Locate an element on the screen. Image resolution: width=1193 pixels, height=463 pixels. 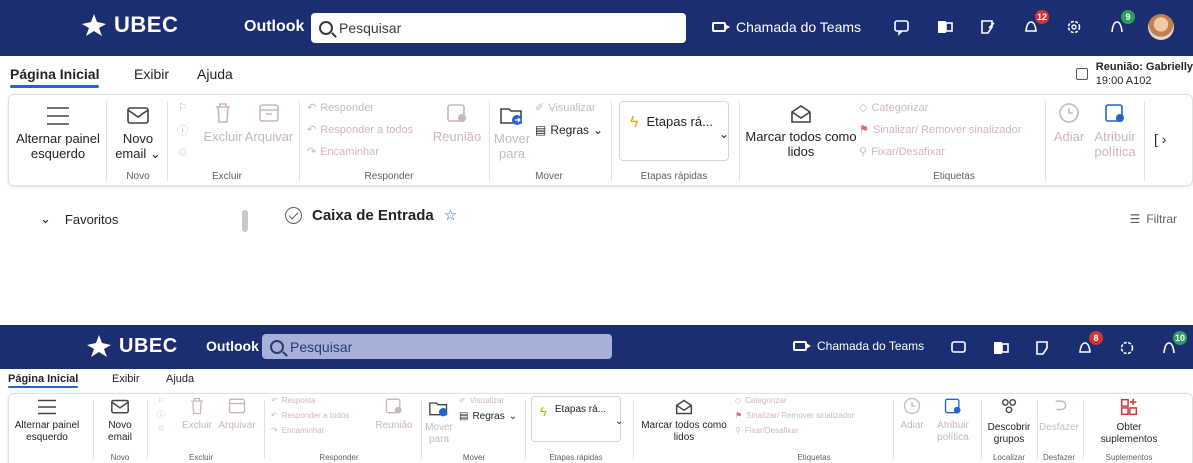
reply-button: ↶ Resposta is located at coordinates (293, 400).